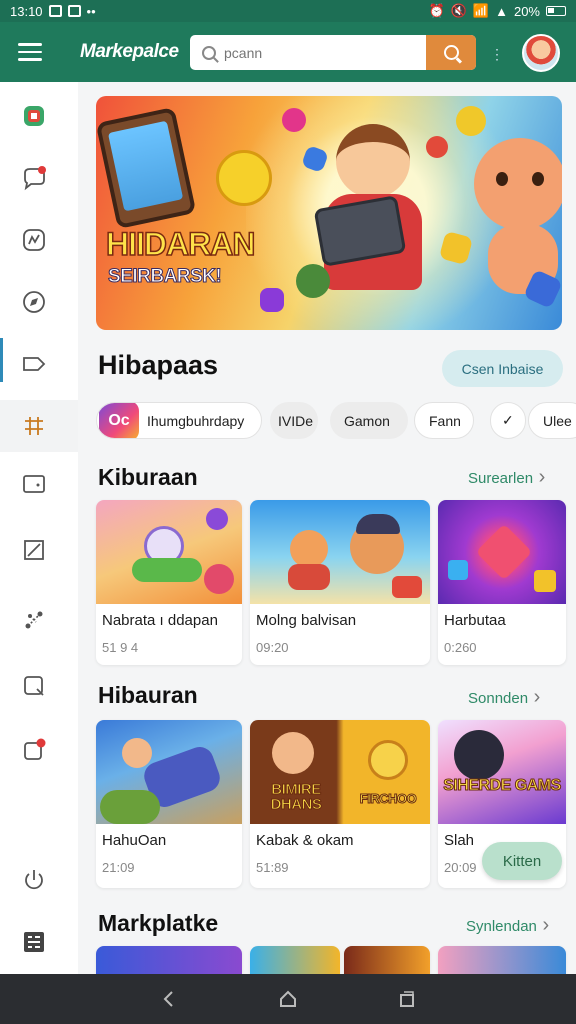  I want to click on sidebar-item-edit, so click(34, 550).